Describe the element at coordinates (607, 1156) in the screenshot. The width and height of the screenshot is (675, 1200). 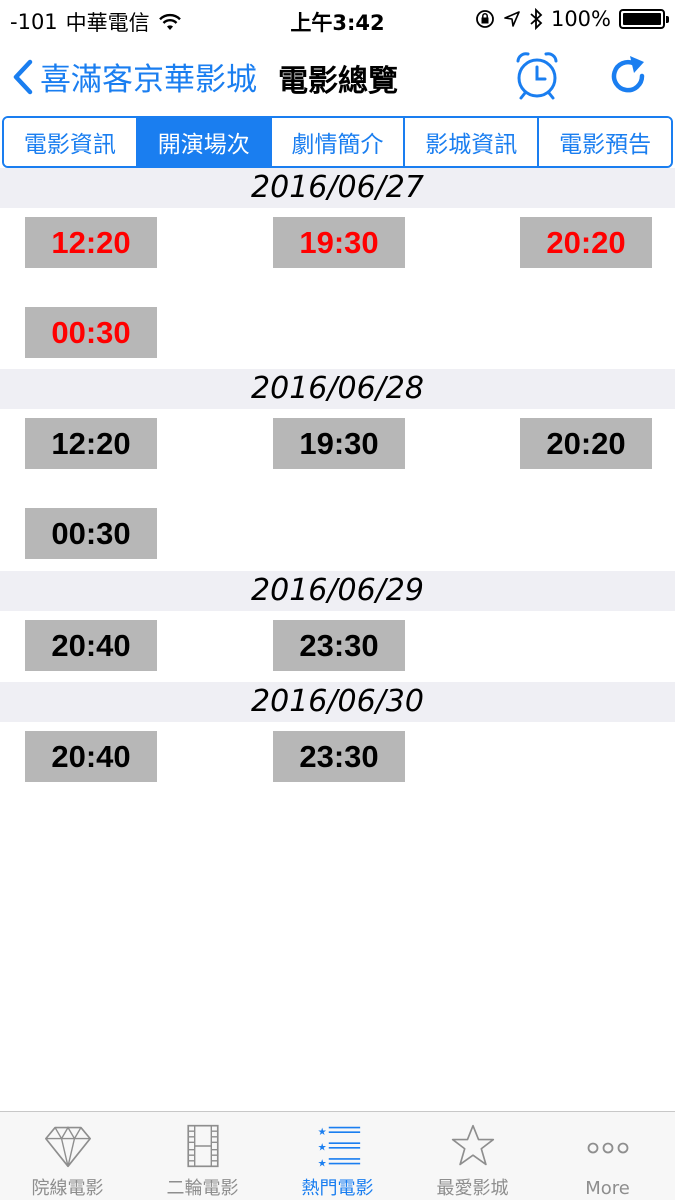
I see `tab-more: More` at that location.